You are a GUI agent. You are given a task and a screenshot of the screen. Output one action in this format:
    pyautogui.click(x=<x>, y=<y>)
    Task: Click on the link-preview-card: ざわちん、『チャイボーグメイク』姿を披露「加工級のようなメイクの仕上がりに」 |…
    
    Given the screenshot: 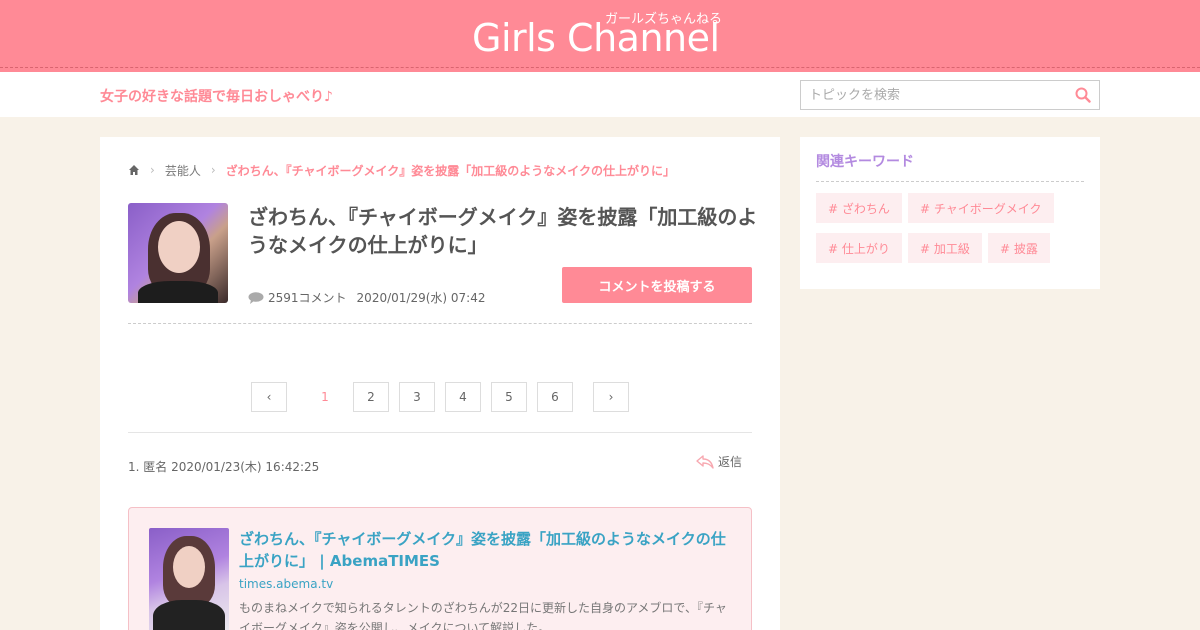 What is the action you would take?
    pyautogui.click(x=440, y=568)
    